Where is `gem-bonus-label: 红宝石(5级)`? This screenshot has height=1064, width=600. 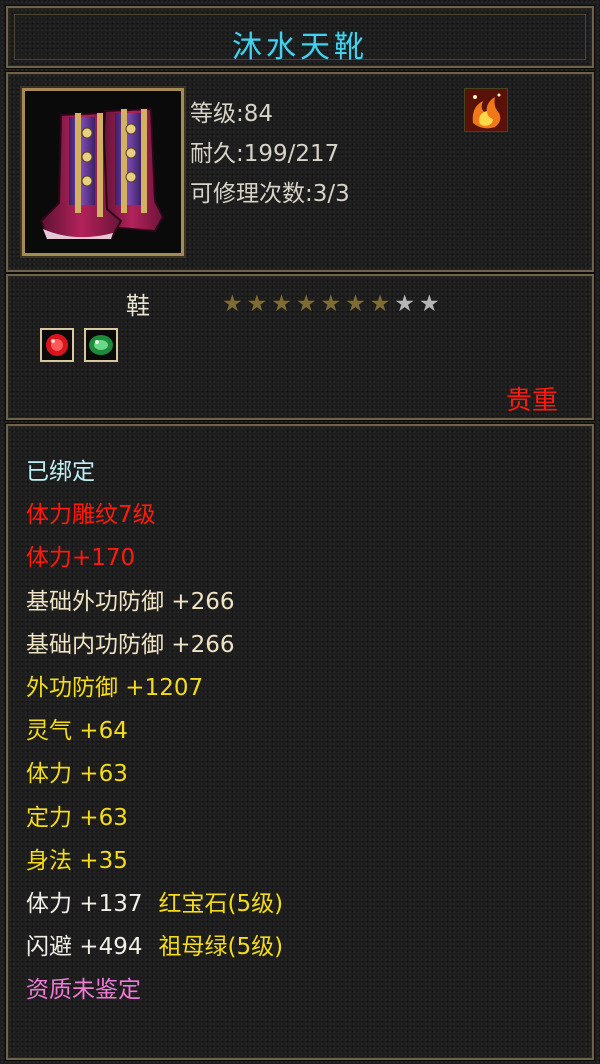 gem-bonus-label: 红宝石(5级) is located at coordinates (221, 904).